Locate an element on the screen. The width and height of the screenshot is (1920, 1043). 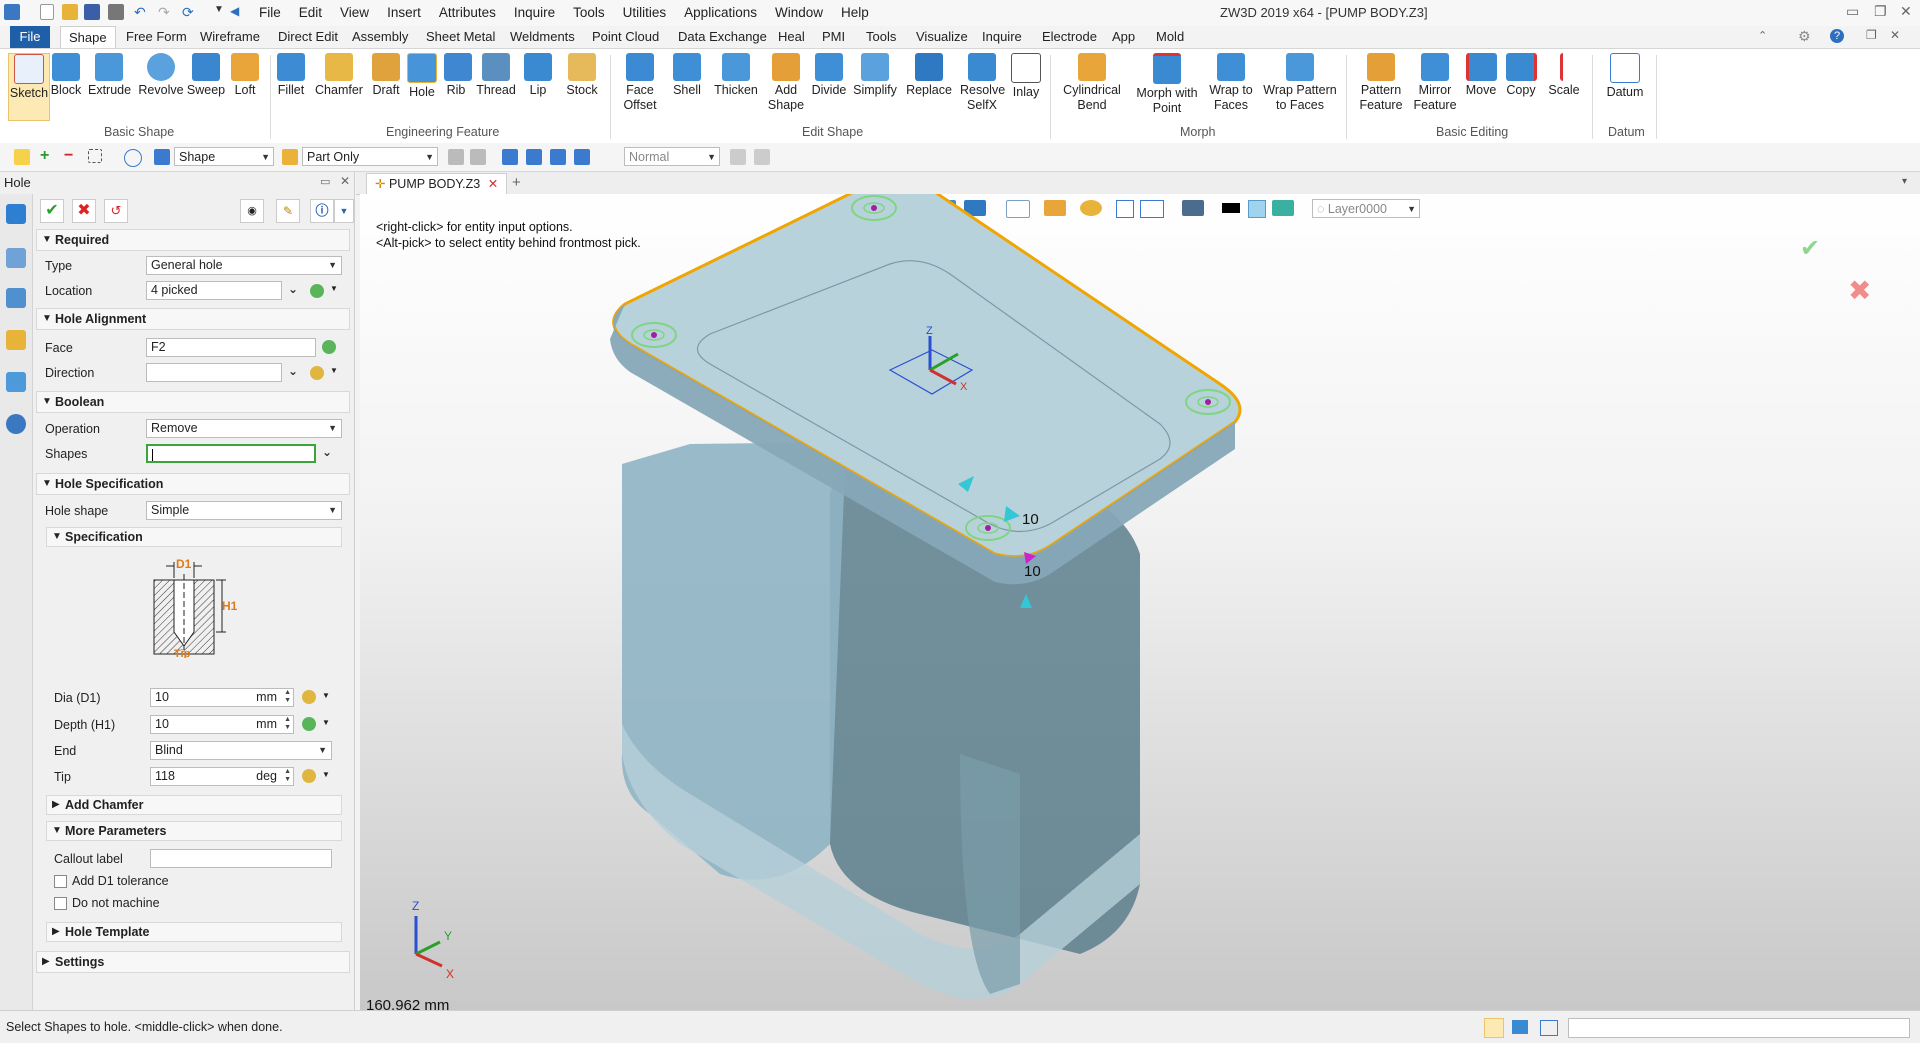
menu-tools: Tools is located at coordinates (589, 13).